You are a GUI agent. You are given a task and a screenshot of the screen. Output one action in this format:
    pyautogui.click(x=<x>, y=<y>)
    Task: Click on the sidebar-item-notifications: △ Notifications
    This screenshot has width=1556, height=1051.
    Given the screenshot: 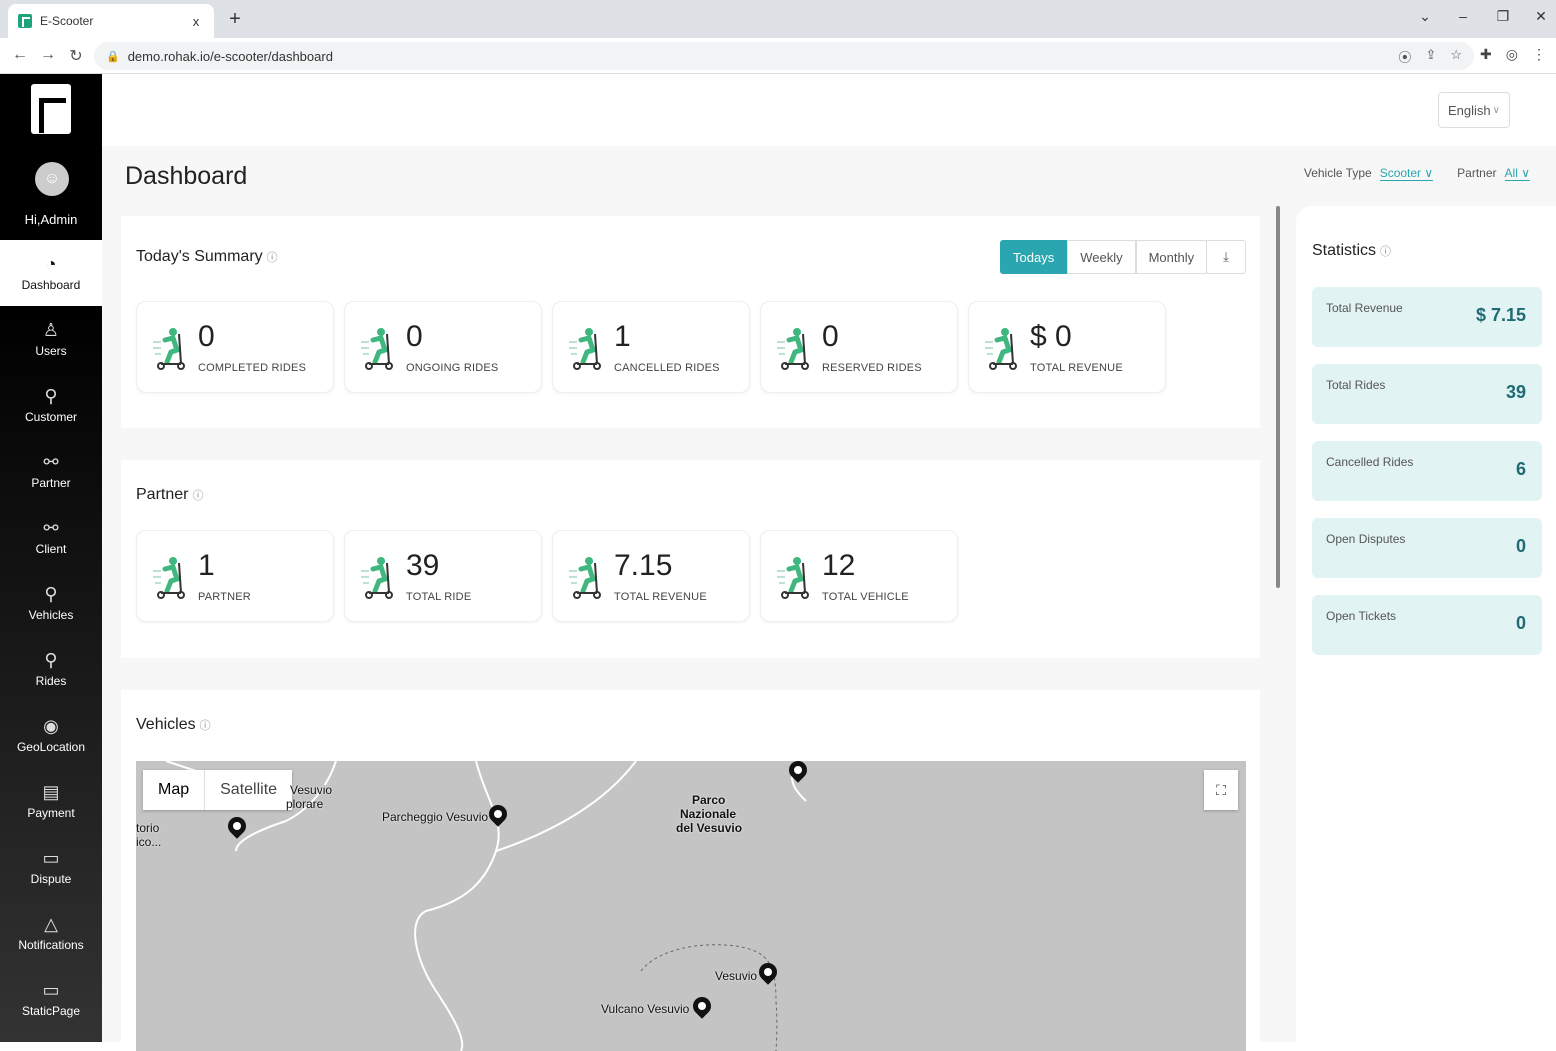 What is the action you would take?
    pyautogui.click(x=51, y=933)
    